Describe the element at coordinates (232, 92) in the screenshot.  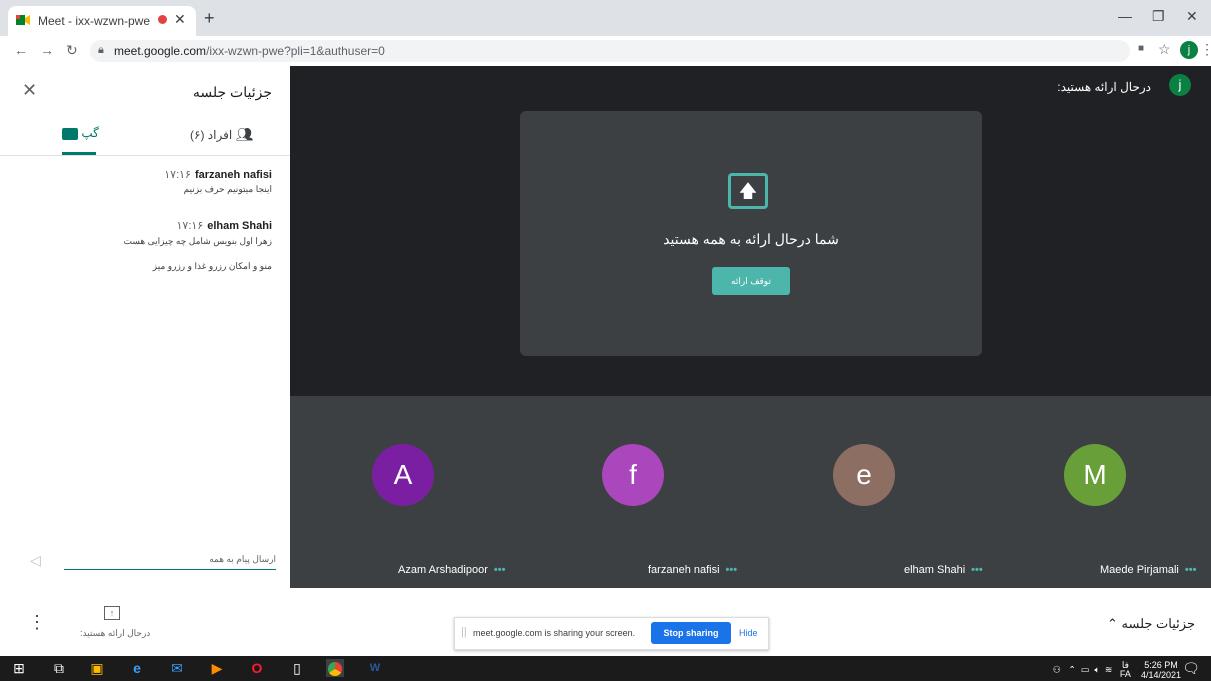
I see `panel-title: جزئیات جلسه` at that location.